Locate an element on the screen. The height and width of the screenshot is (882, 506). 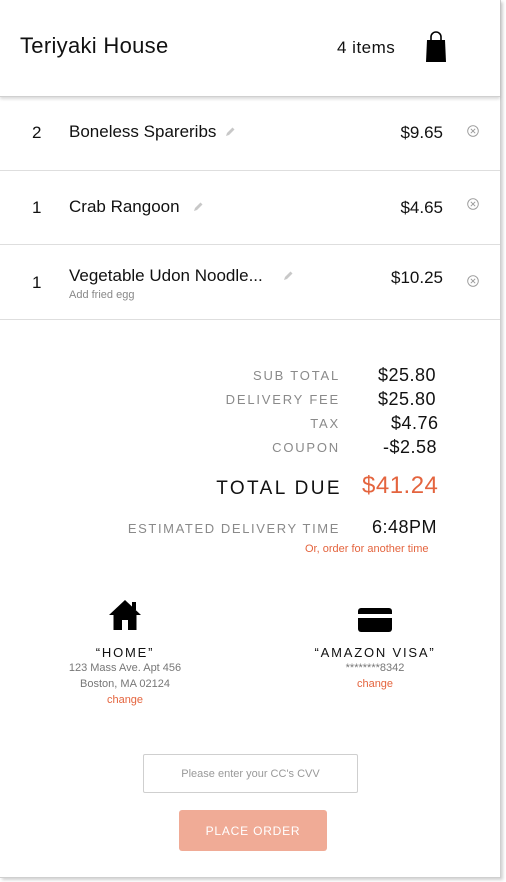
address-title: “HOME” is located at coordinates (125, 652).